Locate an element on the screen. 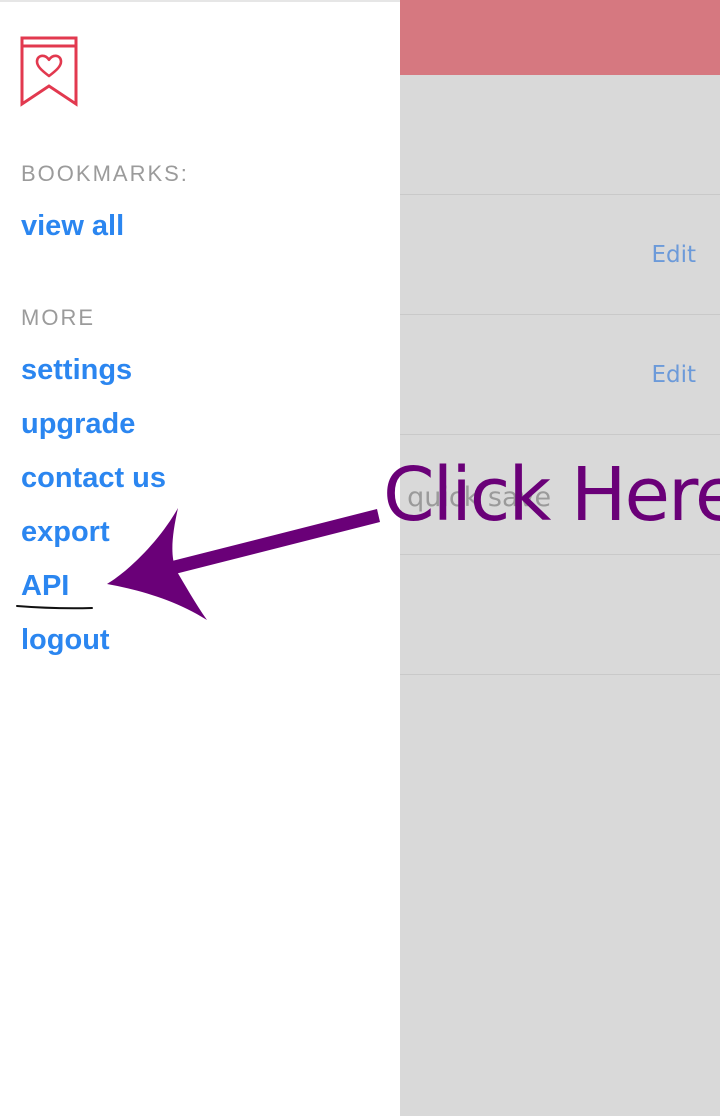 This screenshot has height=1116, width=720. click-here-annotation: Click Here is located at coordinates (551, 495).